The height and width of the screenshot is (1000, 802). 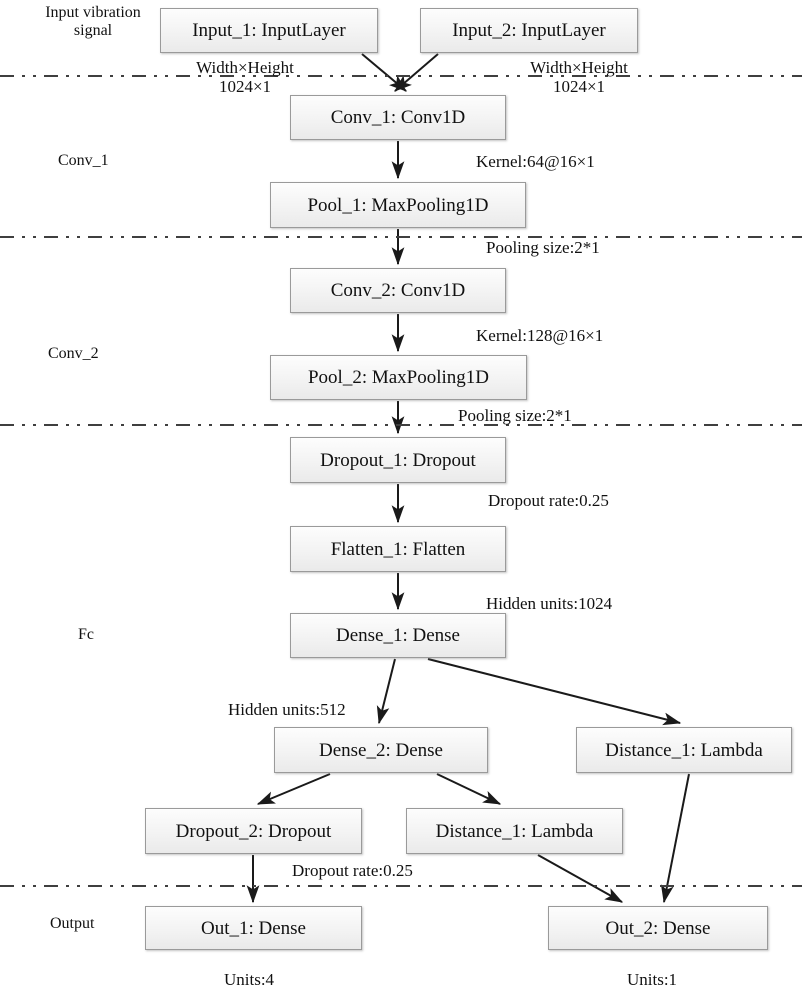 I want to click on node-out-2: Out_2: Dense, so click(x=658, y=928).